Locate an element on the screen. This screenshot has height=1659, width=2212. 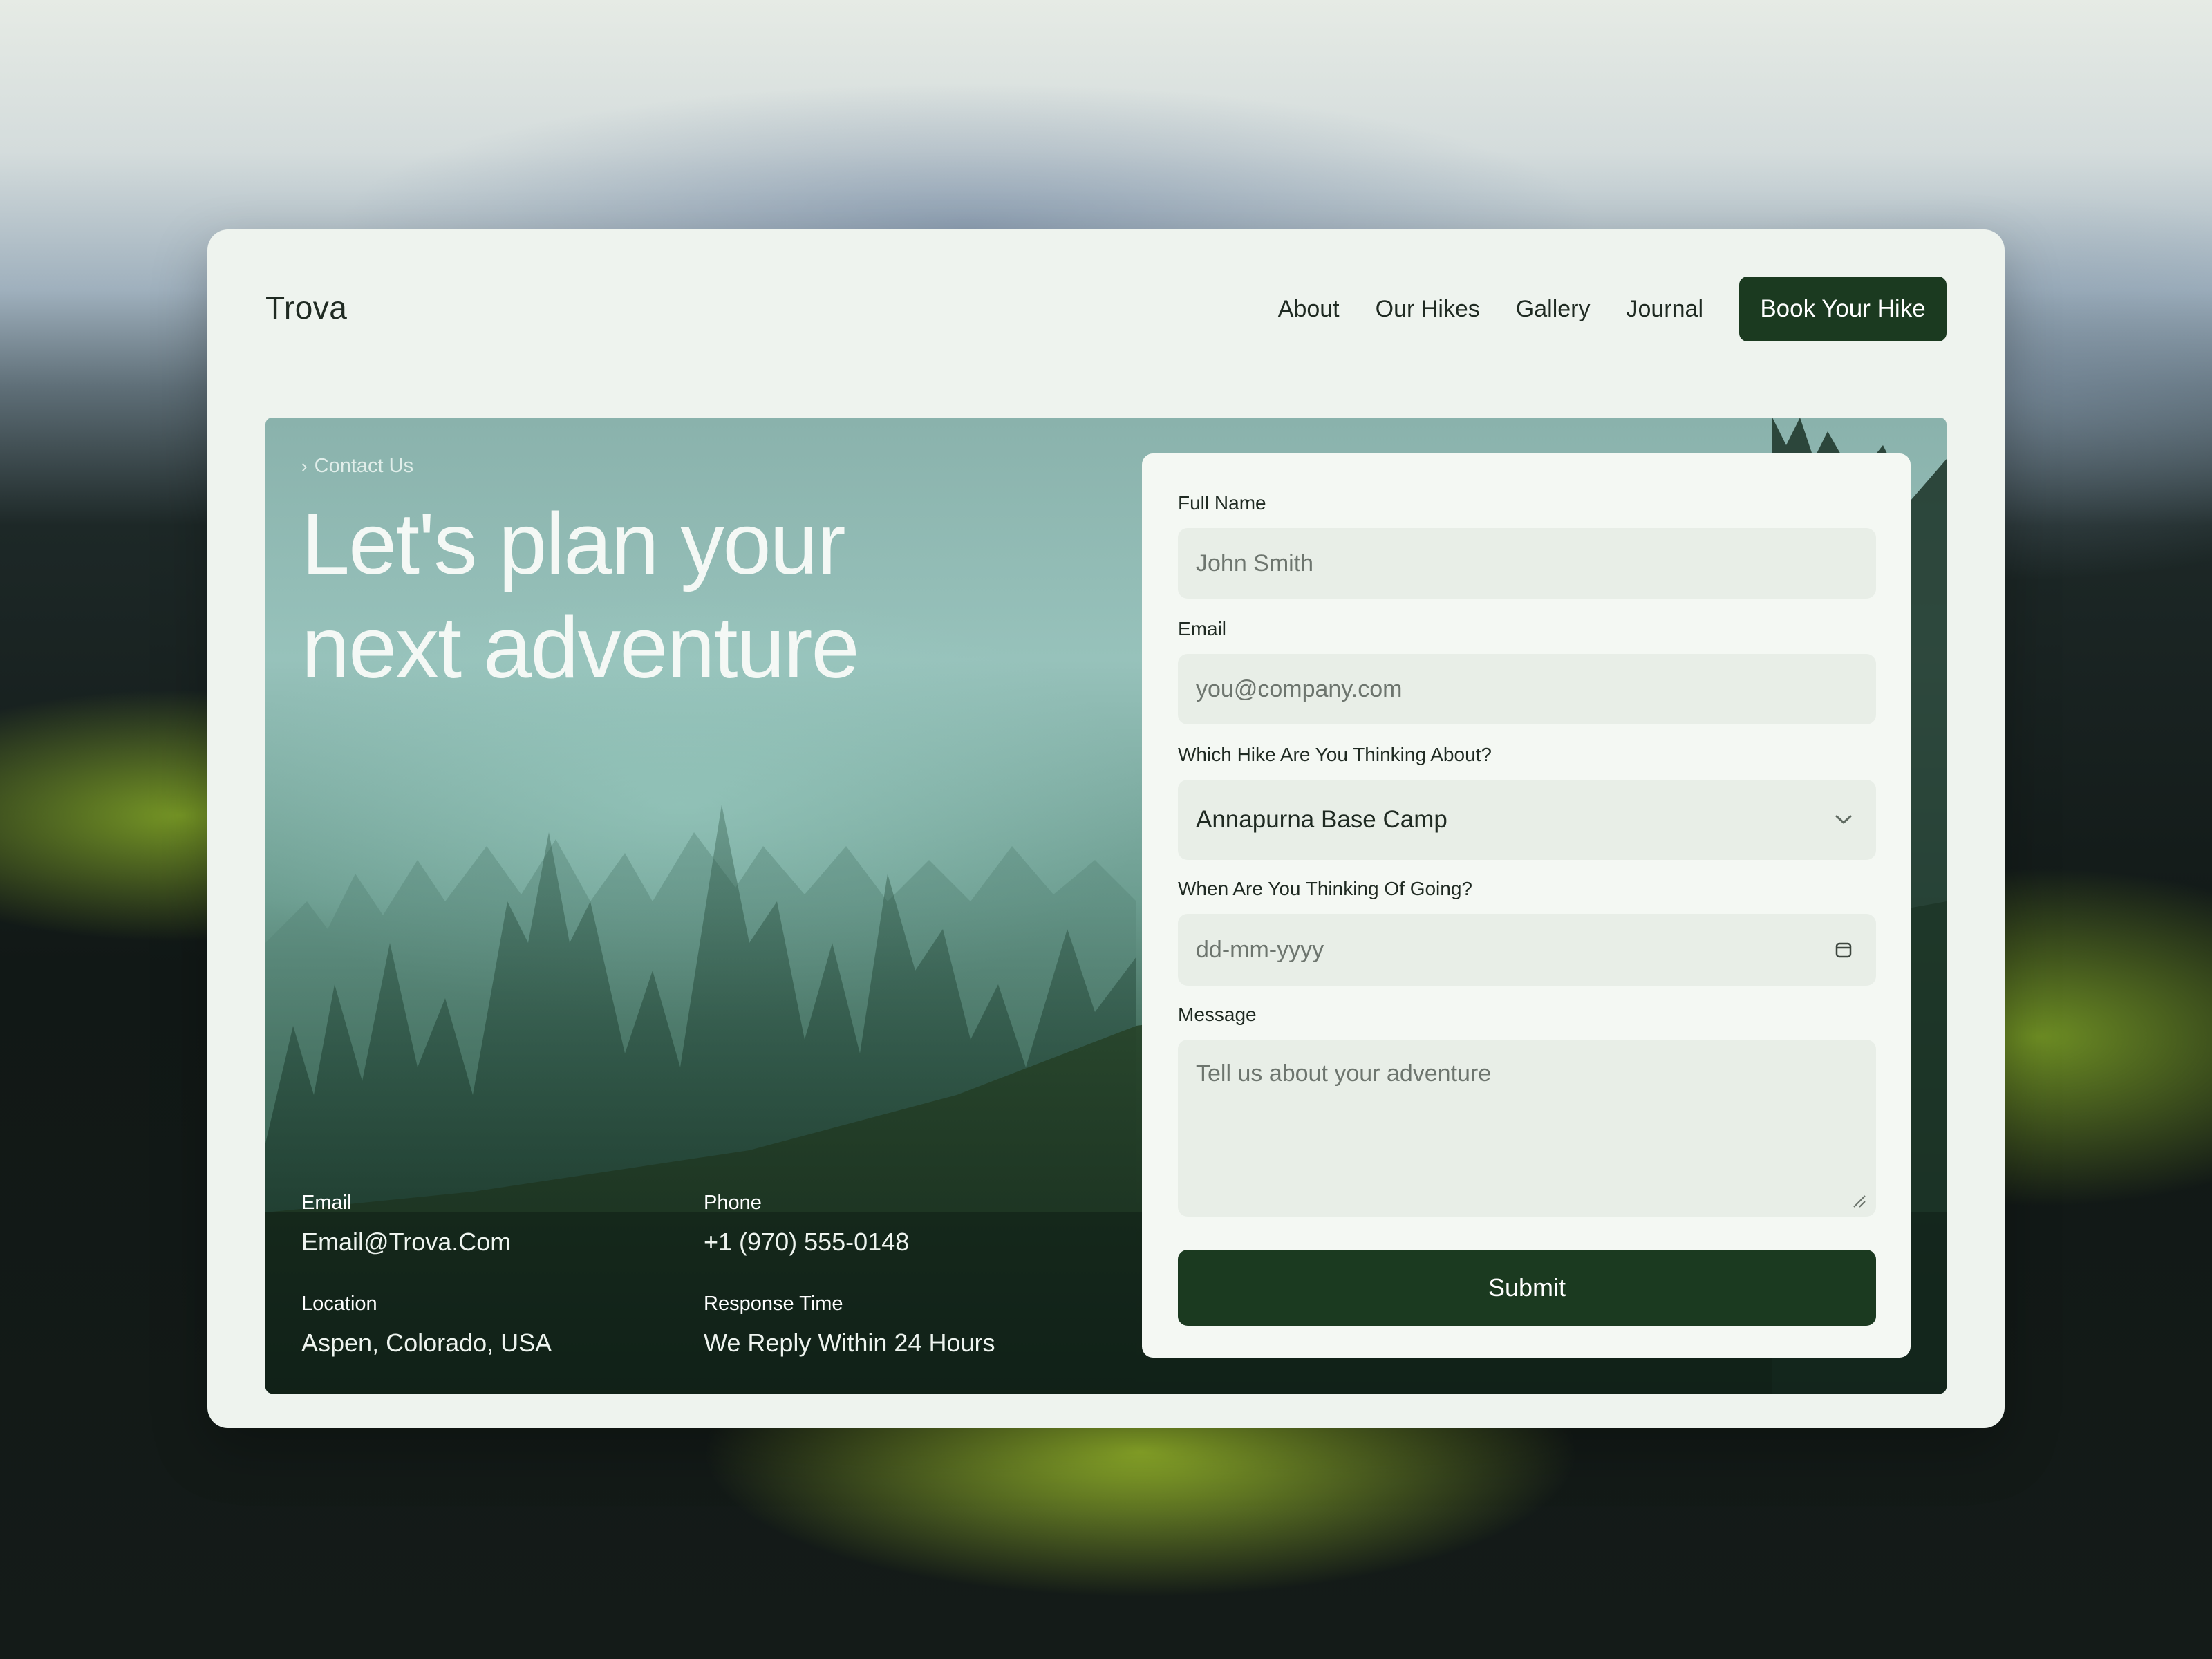
response-time-value: We Reply Within 24 Hours is located at coordinates (849, 1343).